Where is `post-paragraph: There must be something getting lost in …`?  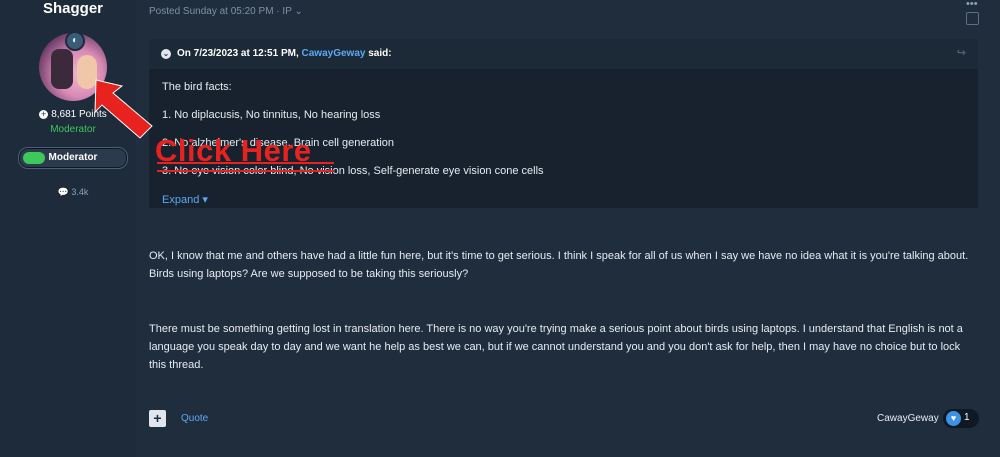
post-paragraph: There must be something getting lost in … is located at coordinates (556, 347).